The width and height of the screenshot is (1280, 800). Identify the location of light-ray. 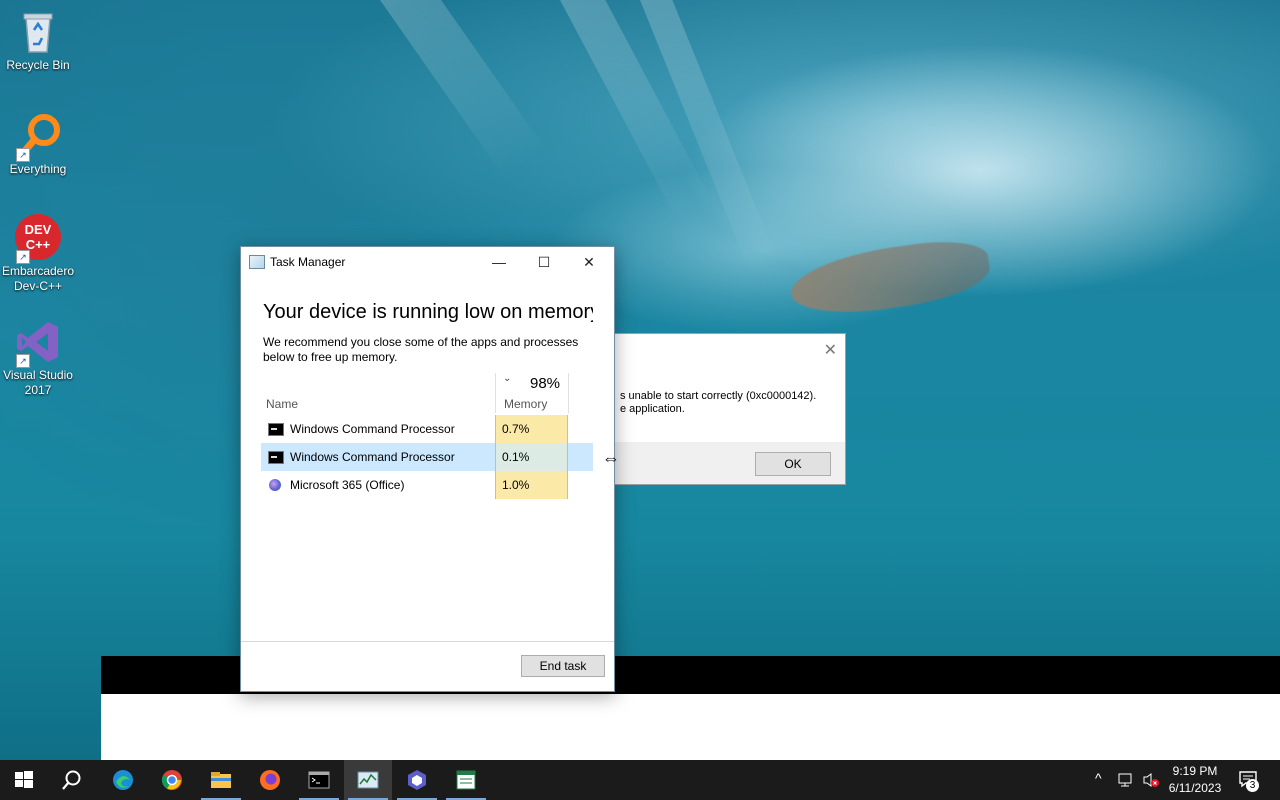
(464, 90).